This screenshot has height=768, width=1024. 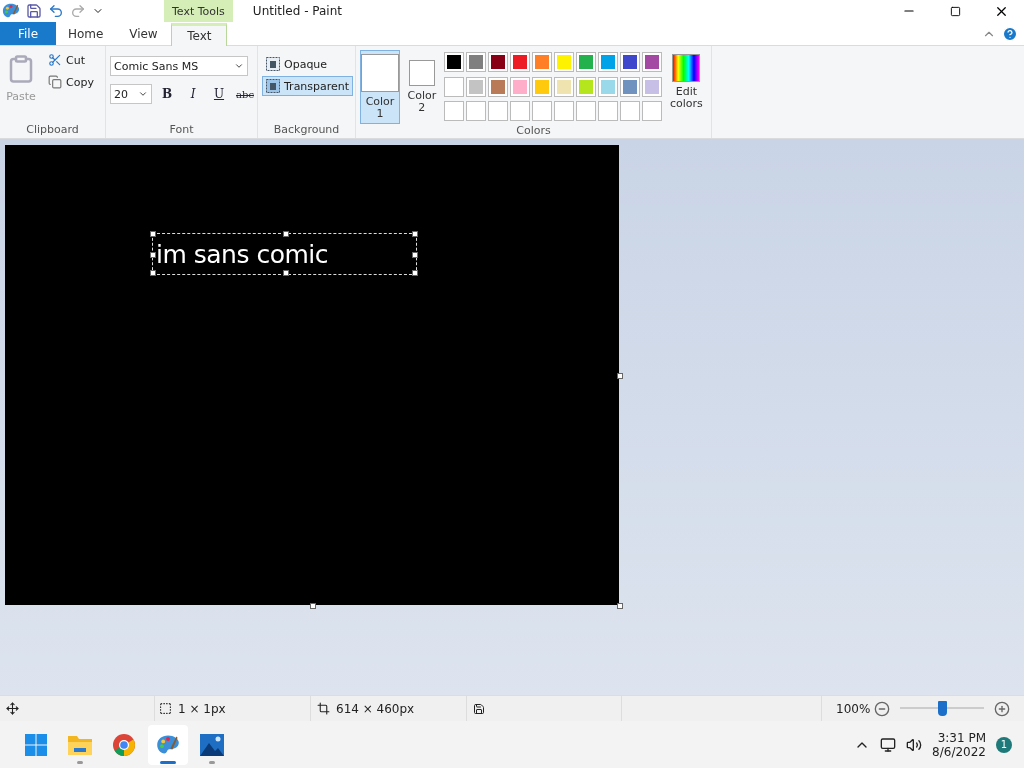 What do you see at coordinates (181, 129) in the screenshot?
I see `group-label: Font` at bounding box center [181, 129].